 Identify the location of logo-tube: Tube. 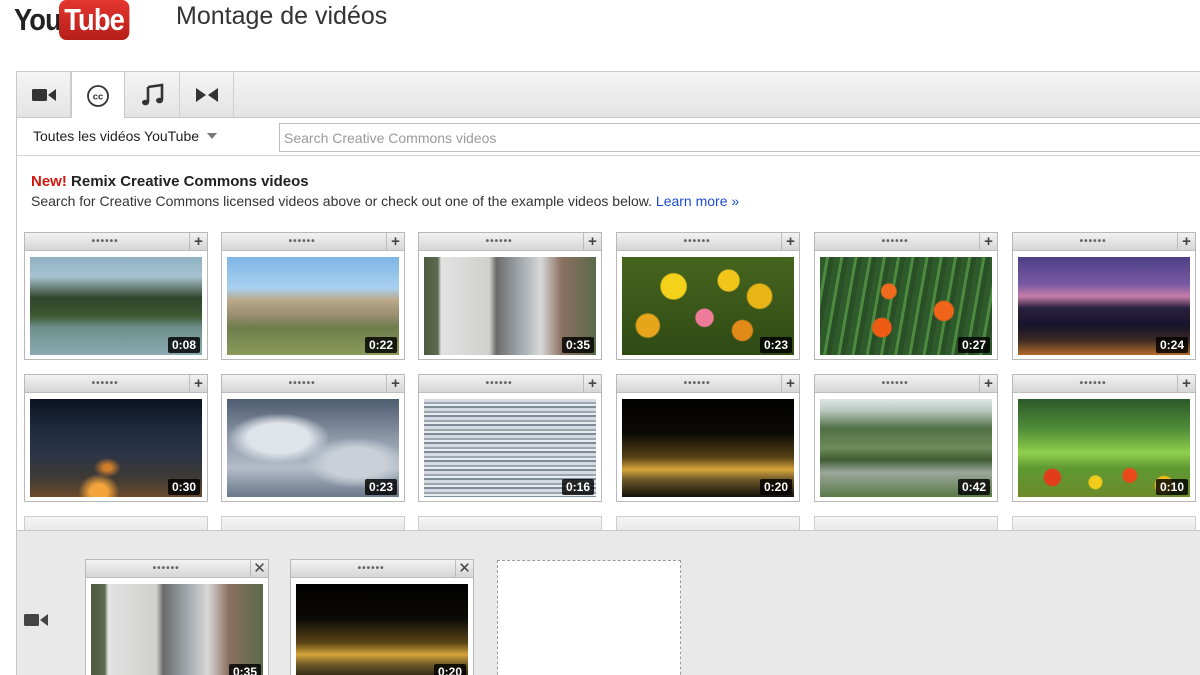
(94, 20).